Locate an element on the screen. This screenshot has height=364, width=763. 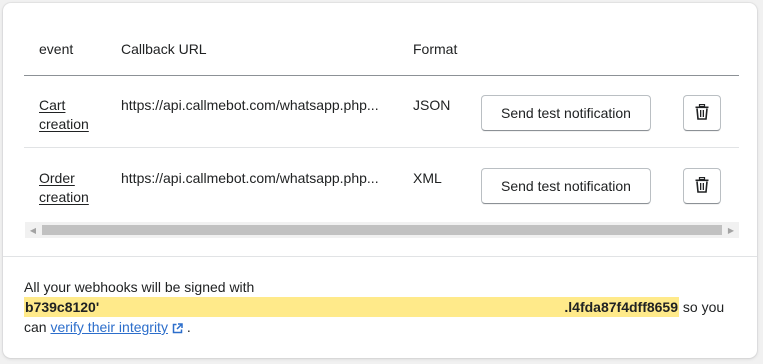
scrollbar-thumb is located at coordinates (382, 230).